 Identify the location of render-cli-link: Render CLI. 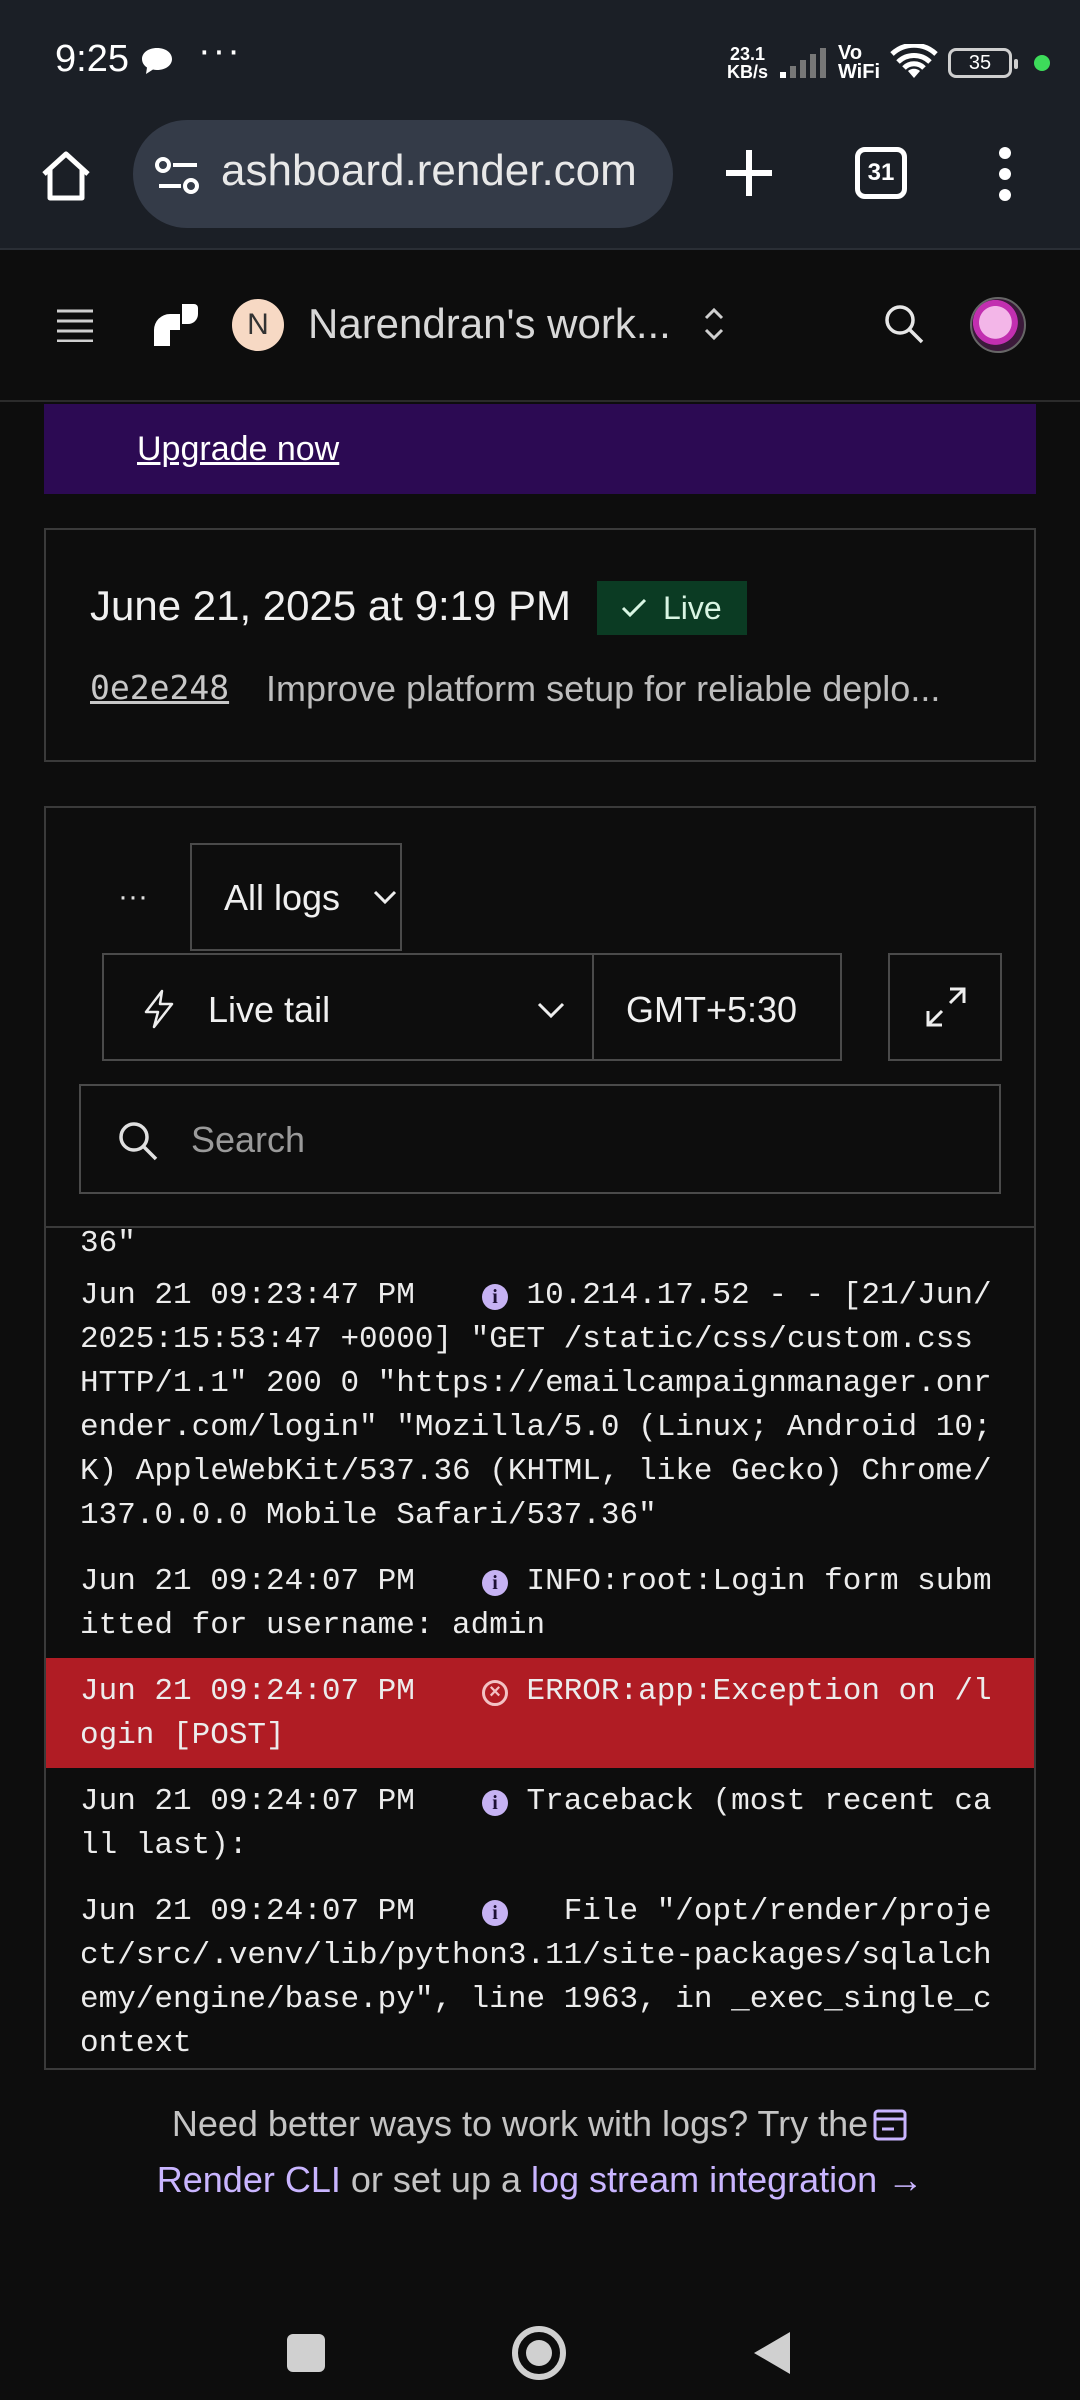
(249, 2179).